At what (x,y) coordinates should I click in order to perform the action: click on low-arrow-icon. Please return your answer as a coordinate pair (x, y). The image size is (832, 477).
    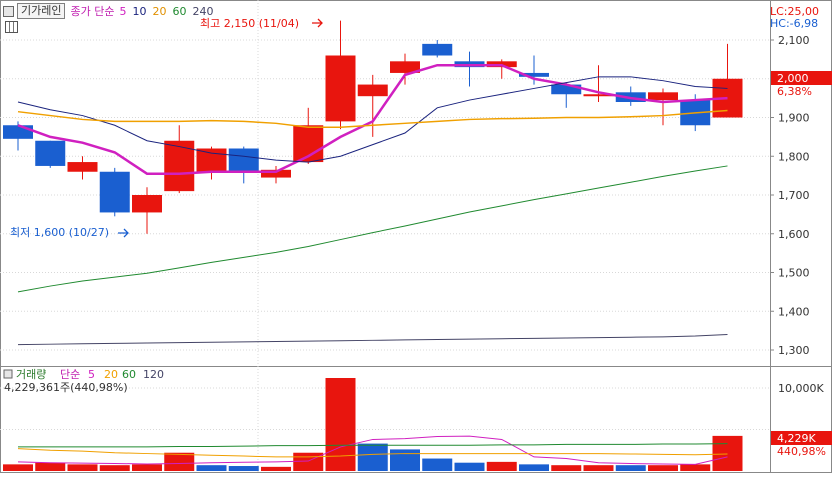
    Looking at the image, I should click on (123, 233).